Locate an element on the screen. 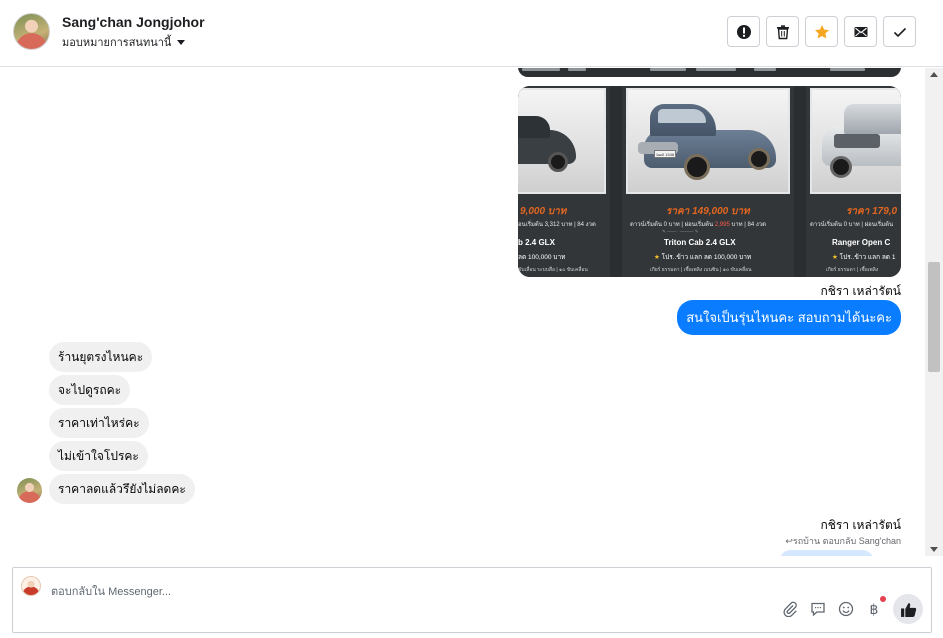 The width and height of the screenshot is (943, 638). trash-icon is located at coordinates (782, 31).